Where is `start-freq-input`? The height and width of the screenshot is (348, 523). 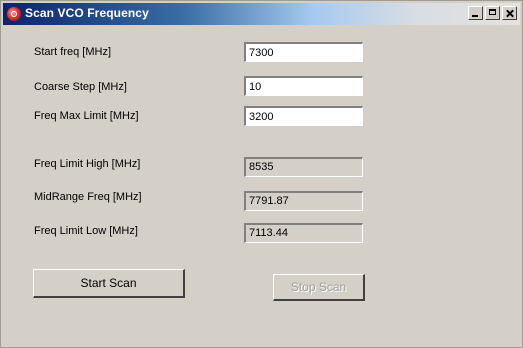
start-freq-input is located at coordinates (303, 52).